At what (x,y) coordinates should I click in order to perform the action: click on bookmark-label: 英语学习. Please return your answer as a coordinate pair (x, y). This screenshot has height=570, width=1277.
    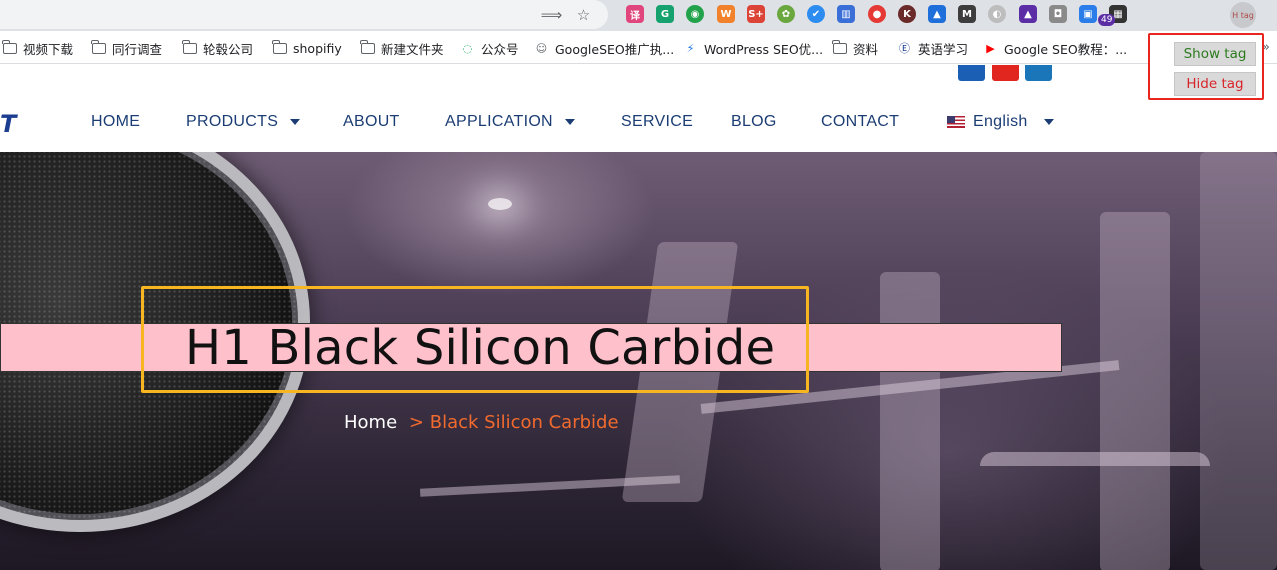
    Looking at the image, I should click on (943, 49).